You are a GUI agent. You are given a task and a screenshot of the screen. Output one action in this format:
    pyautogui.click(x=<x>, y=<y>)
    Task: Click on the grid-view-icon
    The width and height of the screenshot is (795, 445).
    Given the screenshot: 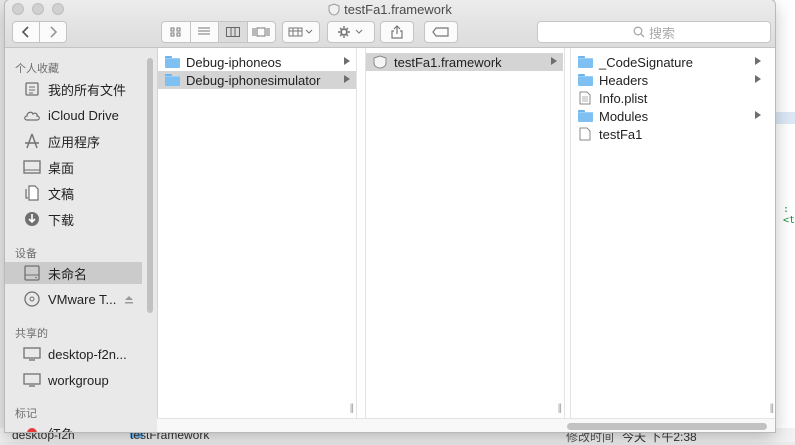 What is the action you would take?
    pyautogui.click(x=175, y=32)
    